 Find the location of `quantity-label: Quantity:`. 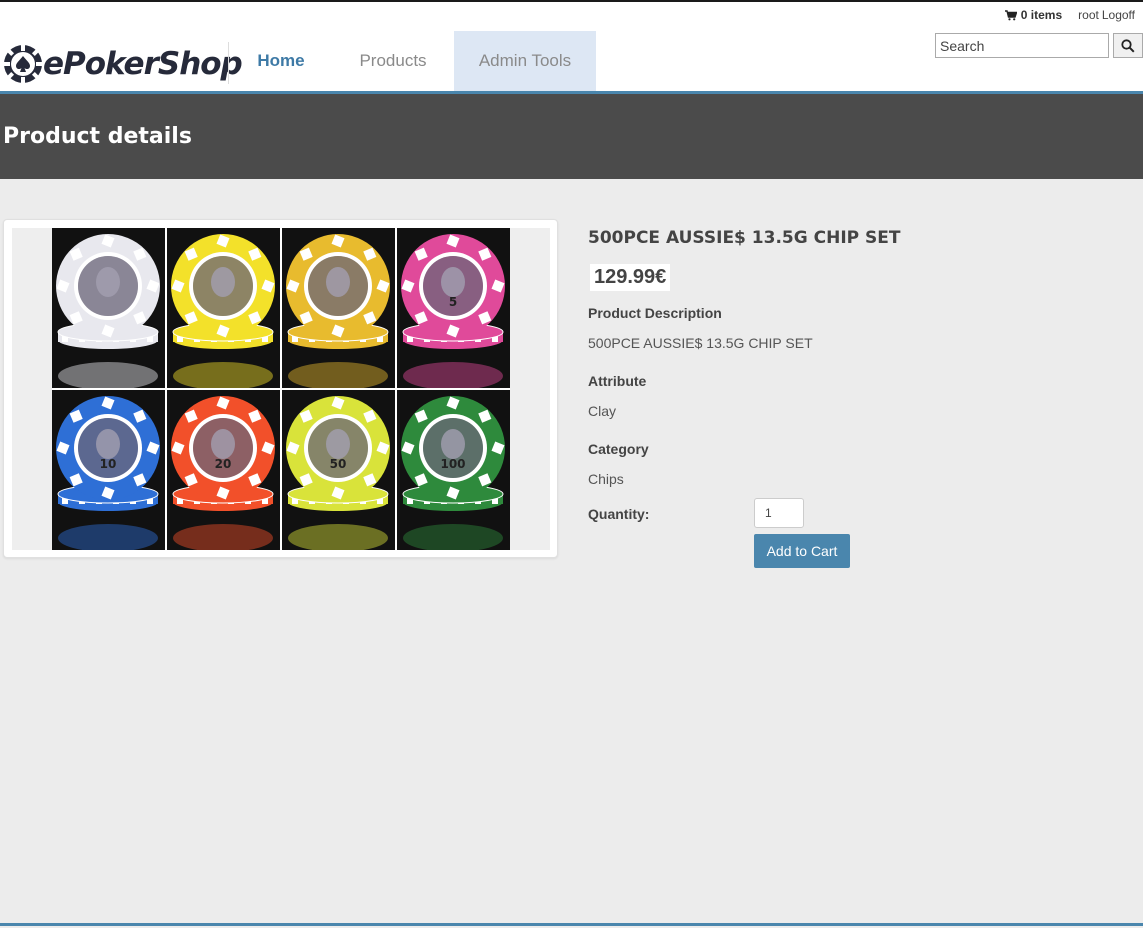

quantity-label: Quantity: is located at coordinates (619, 514).